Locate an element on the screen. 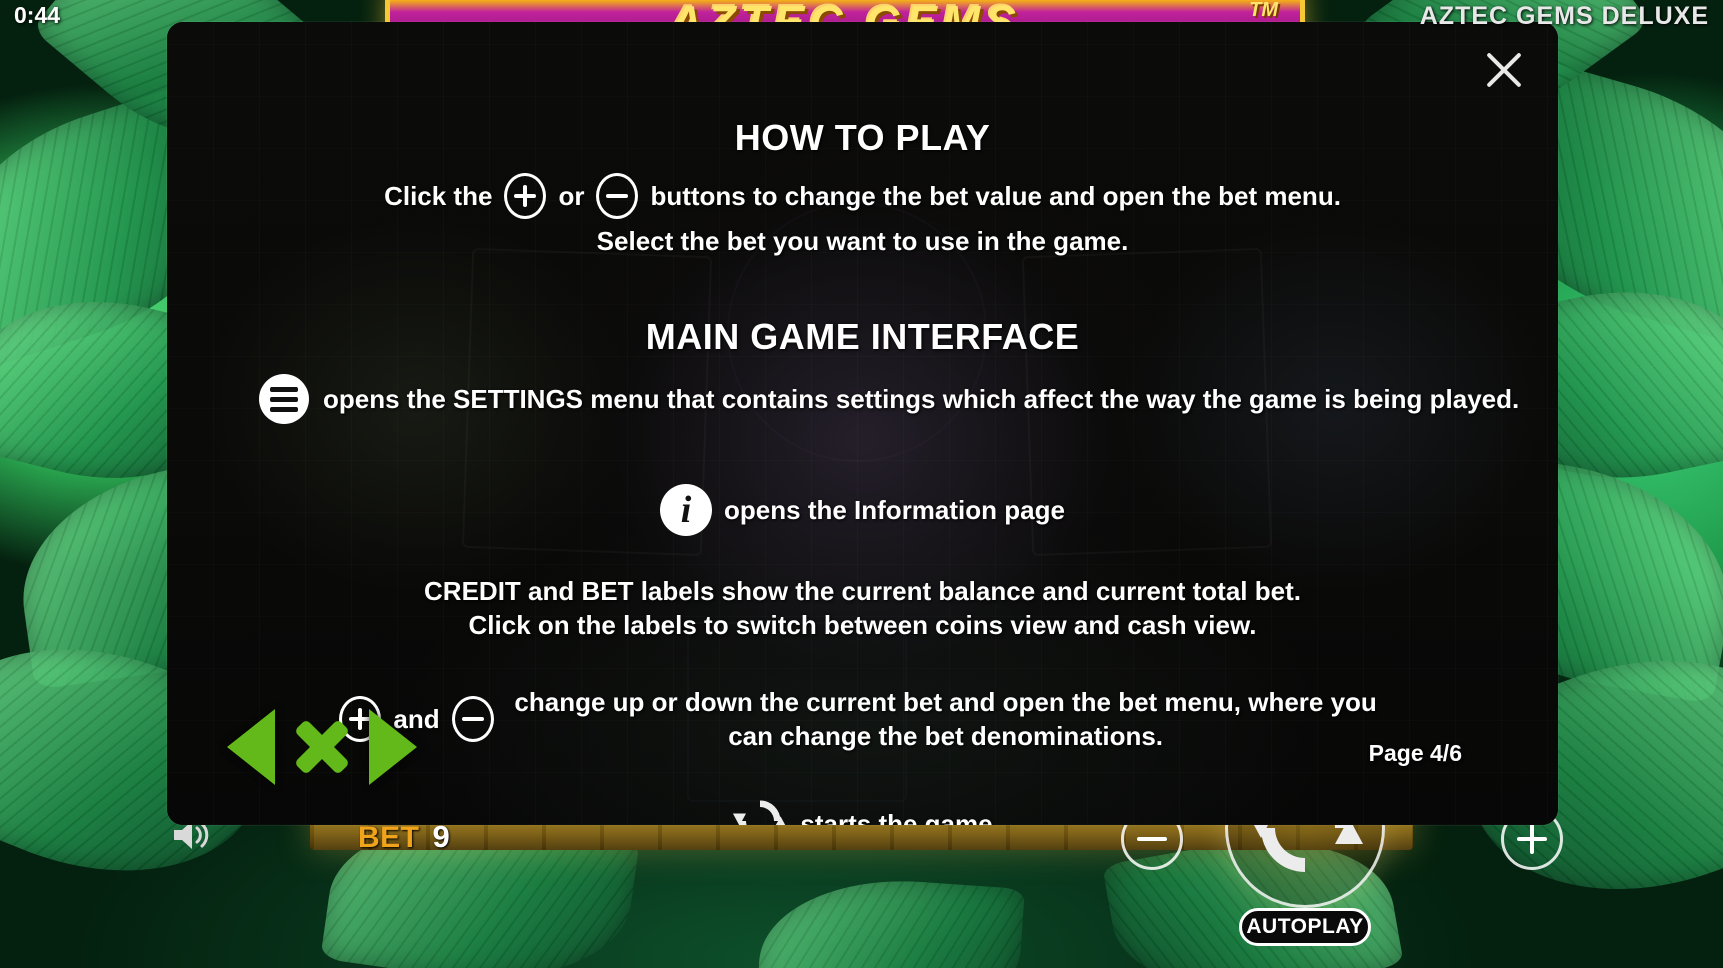 The width and height of the screenshot is (1723, 968). modal-navigation is located at coordinates (322, 747).